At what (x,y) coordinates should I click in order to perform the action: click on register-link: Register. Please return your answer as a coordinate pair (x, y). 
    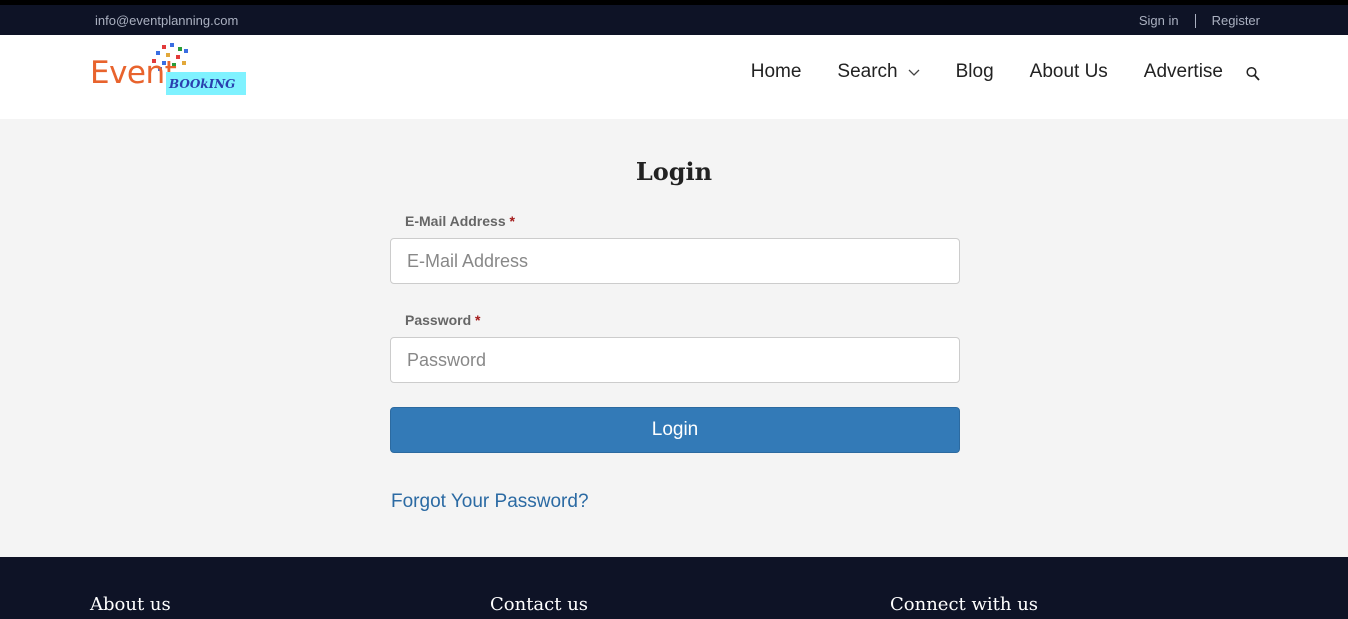
    Looking at the image, I should click on (1236, 20).